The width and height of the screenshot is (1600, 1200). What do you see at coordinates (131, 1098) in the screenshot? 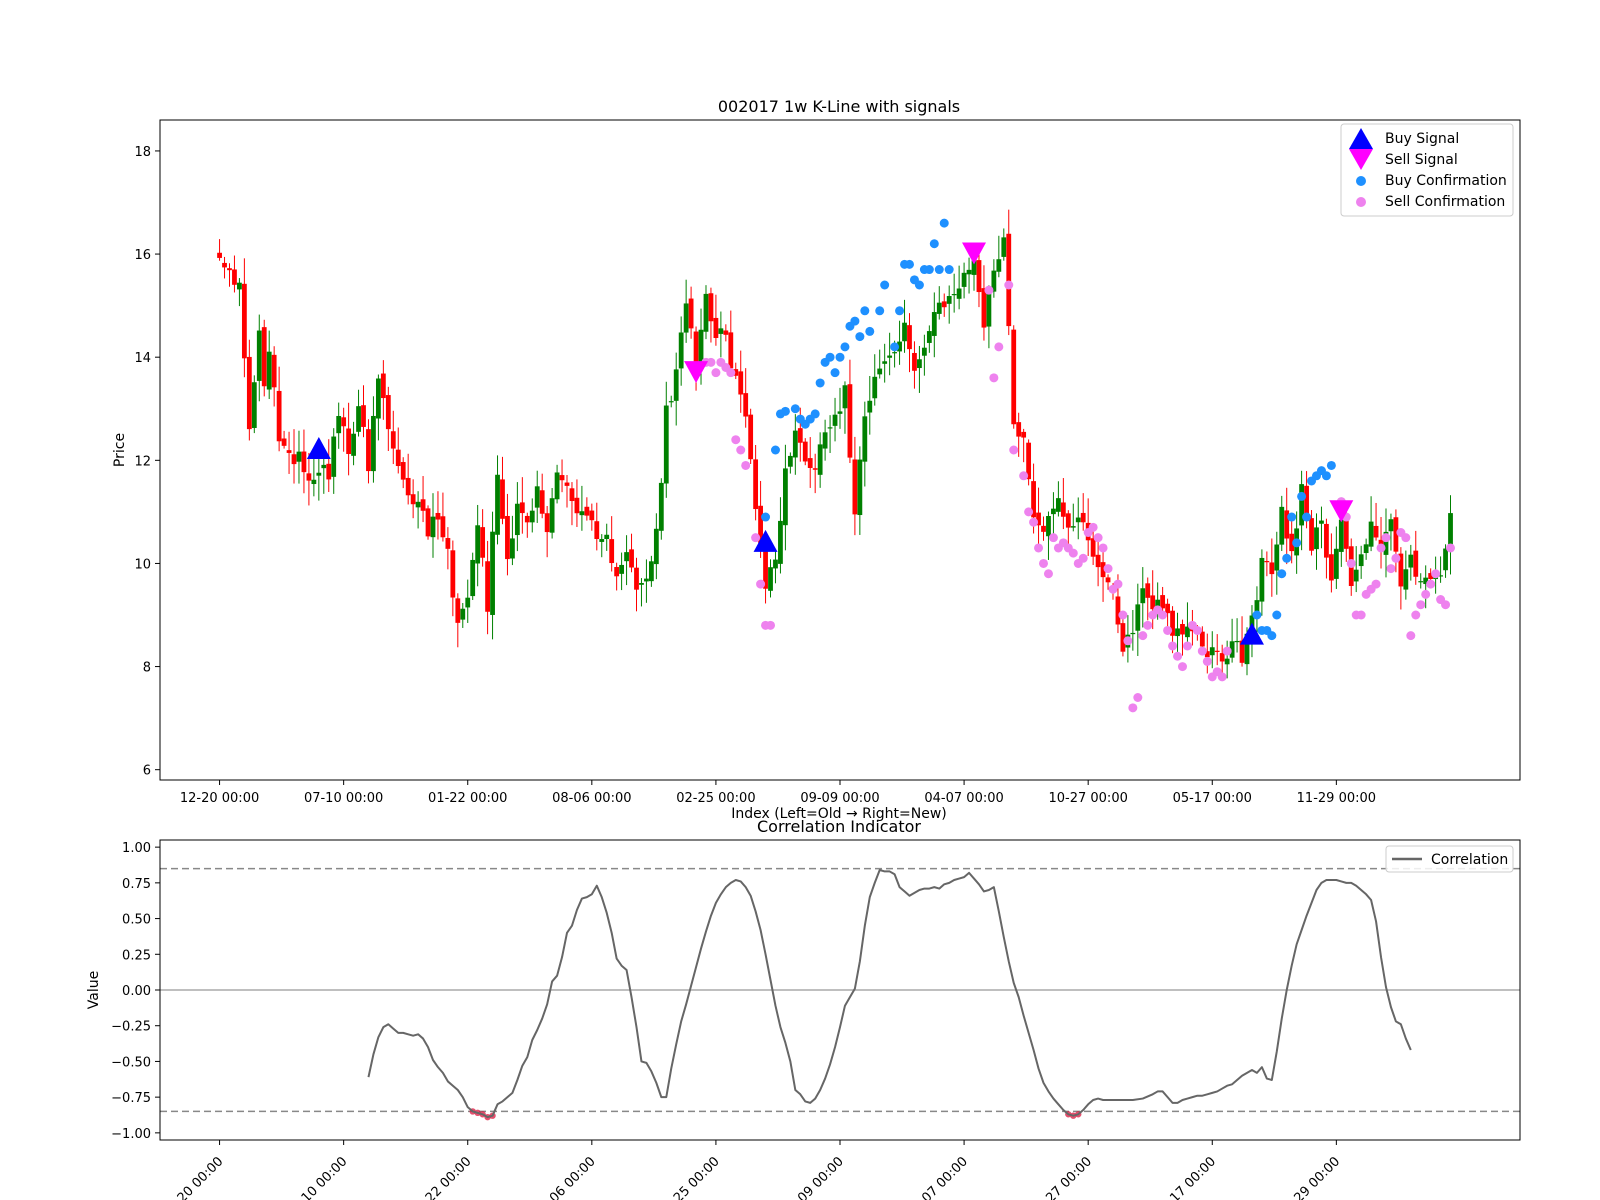
I see `y-tick-label: −0.75` at bounding box center [131, 1098].